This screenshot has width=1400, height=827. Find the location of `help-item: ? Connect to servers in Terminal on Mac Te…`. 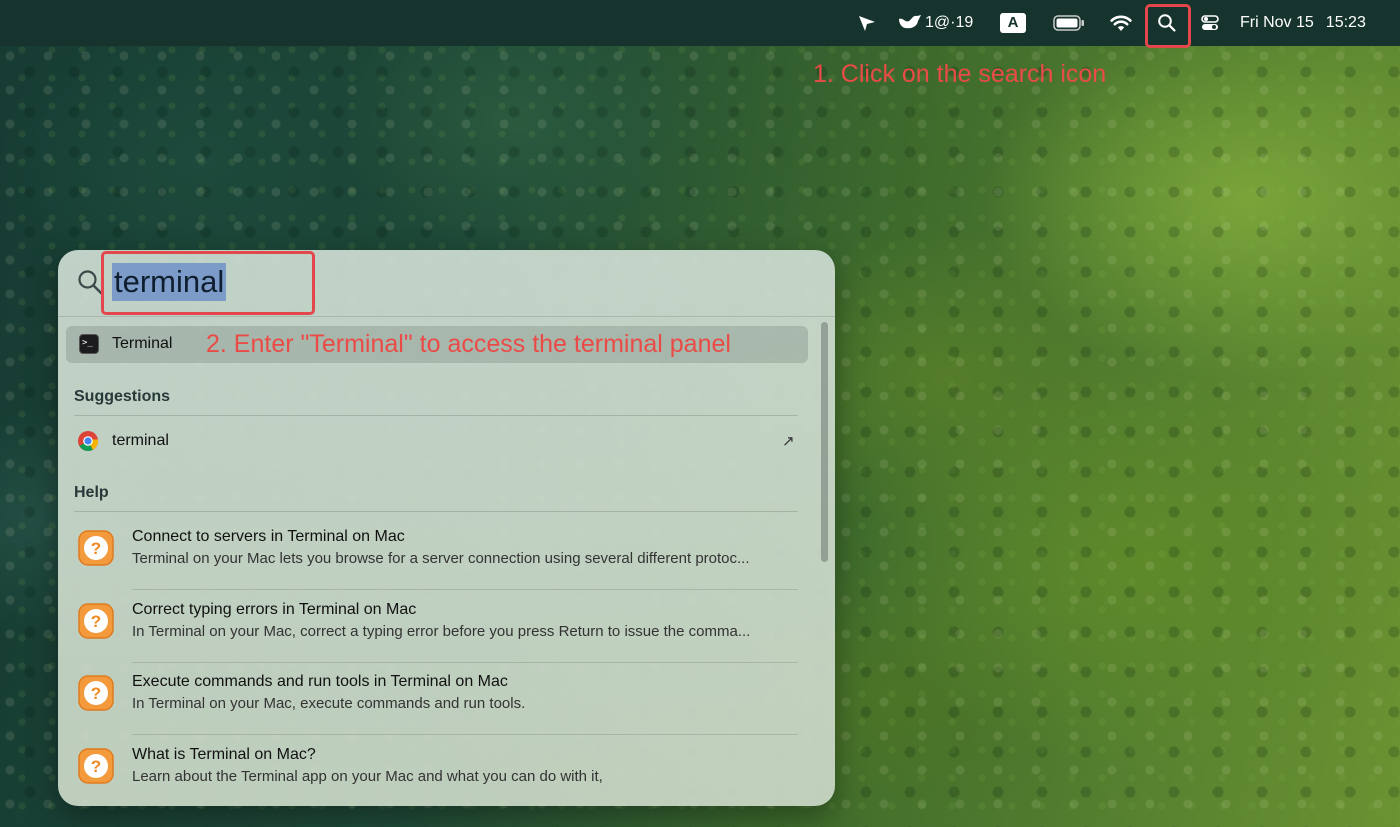

help-item: ? Connect to servers in Terminal on Mac Te… is located at coordinates (438, 554).